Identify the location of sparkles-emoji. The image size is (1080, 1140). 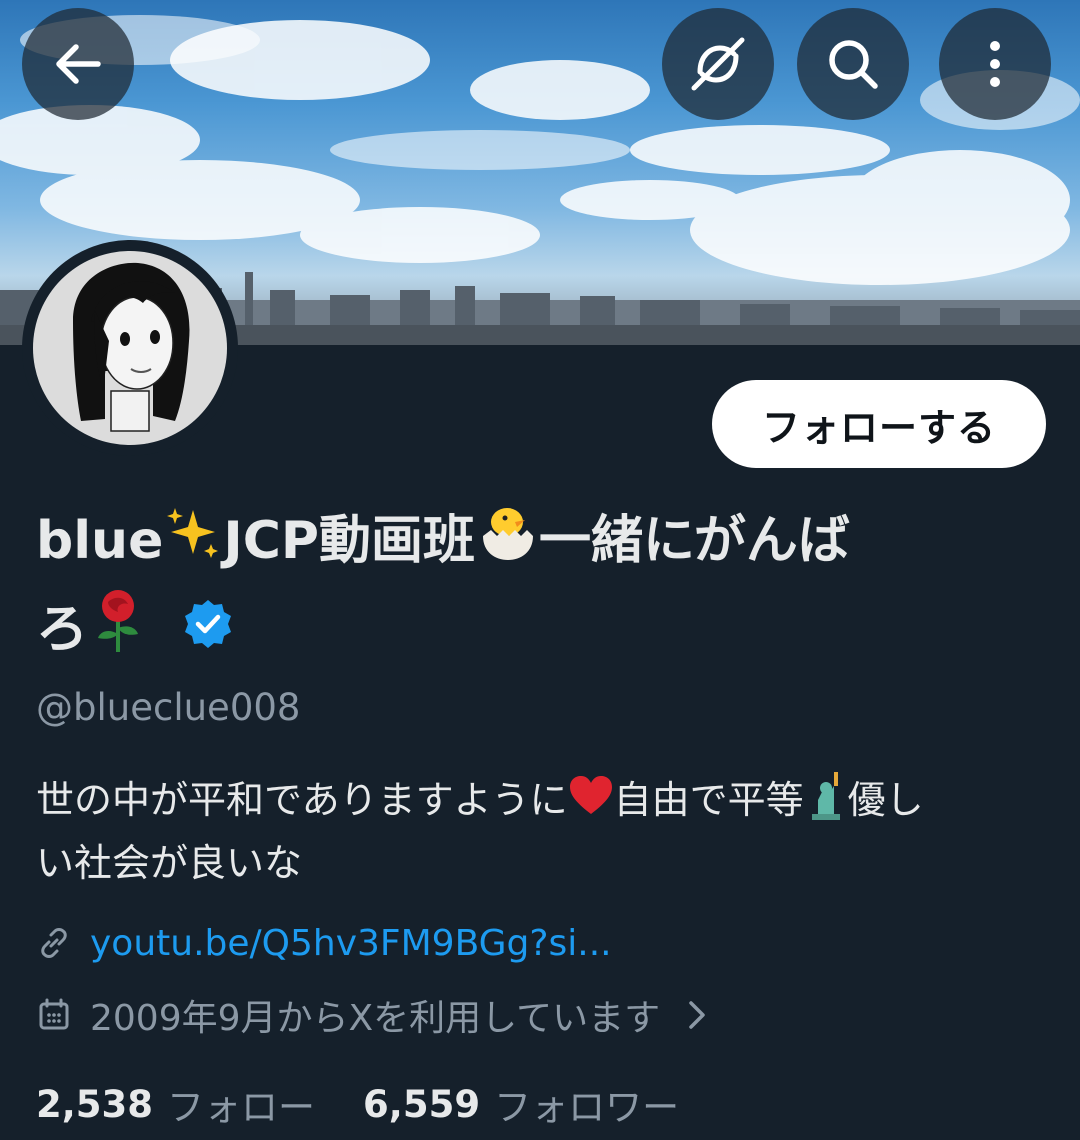
(193, 544).